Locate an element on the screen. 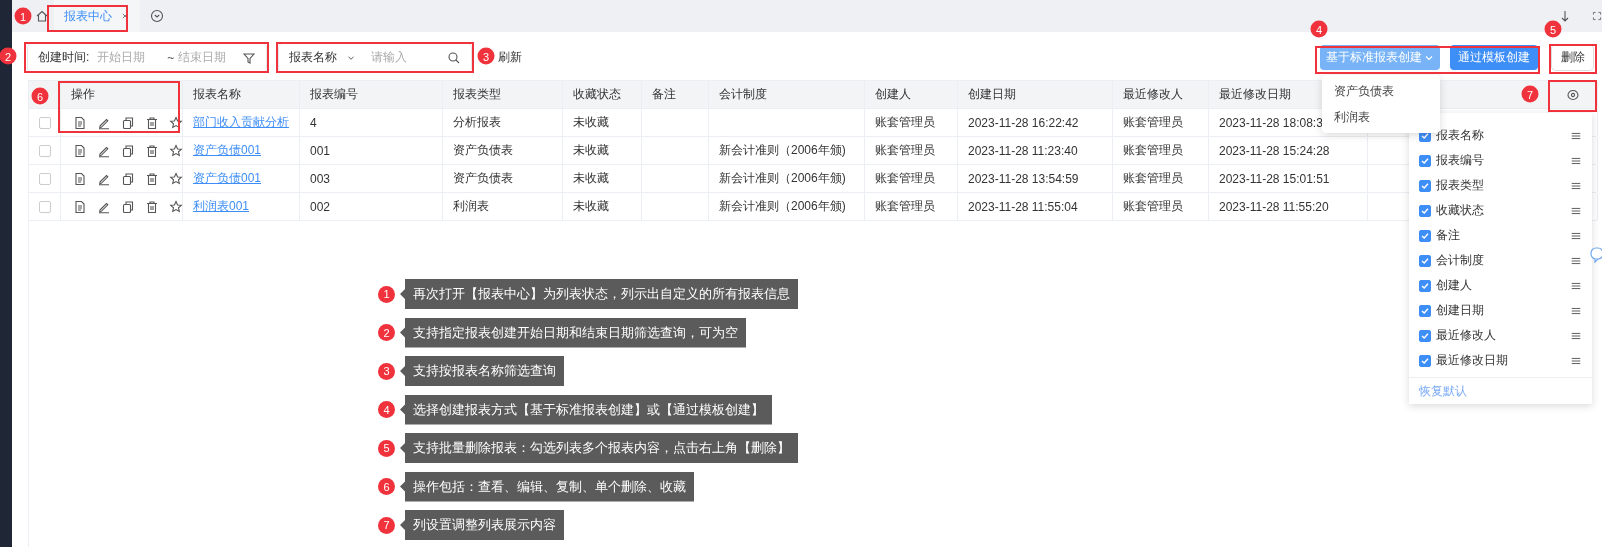  callout-label: 列设置调整列表展示内容 is located at coordinates (482, 525).